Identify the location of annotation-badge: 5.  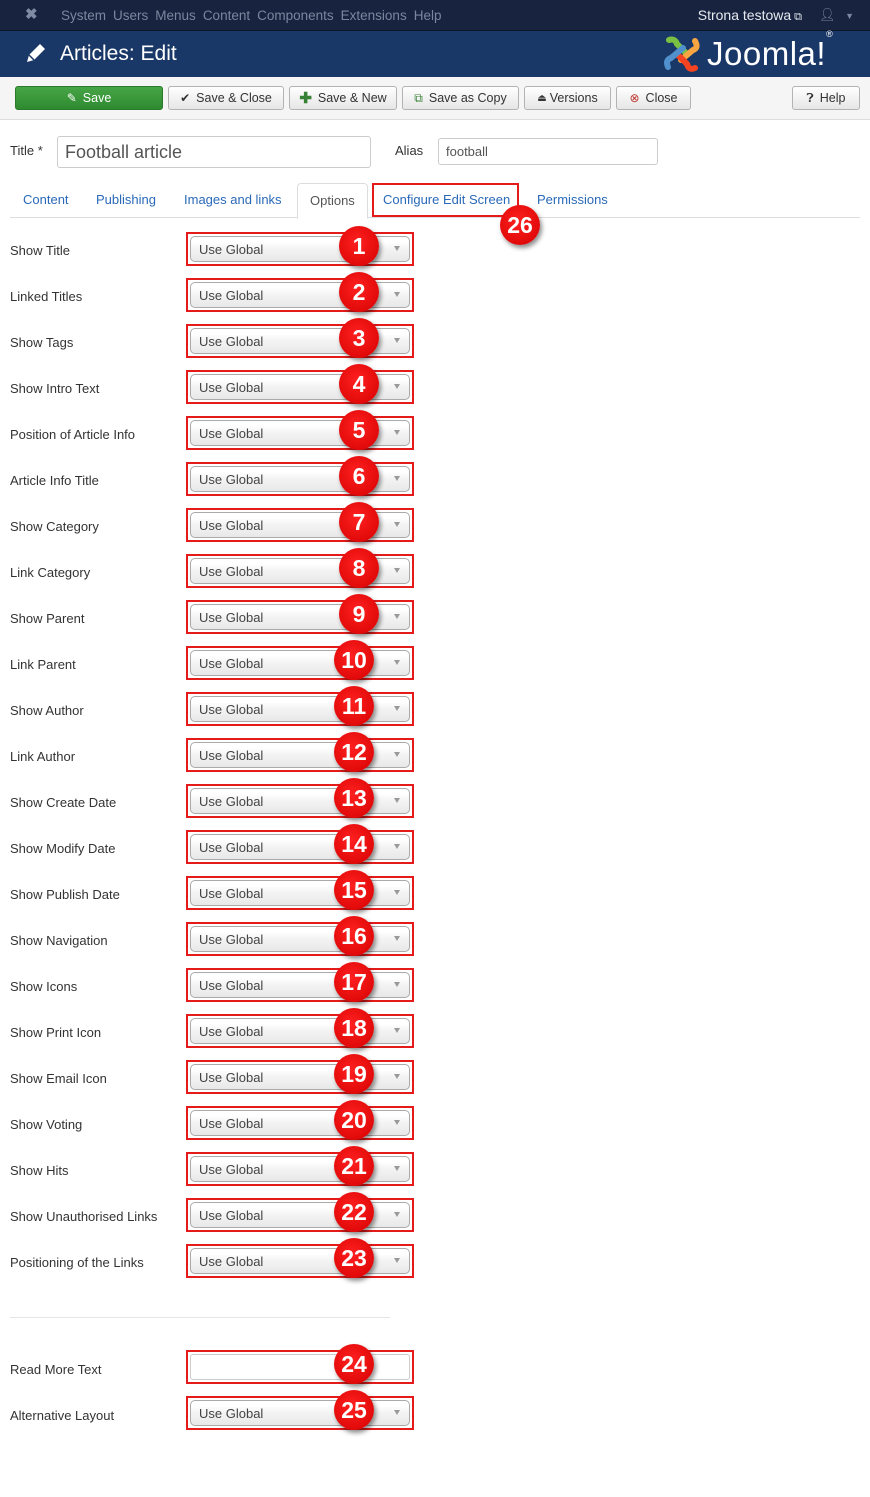
(359, 430).